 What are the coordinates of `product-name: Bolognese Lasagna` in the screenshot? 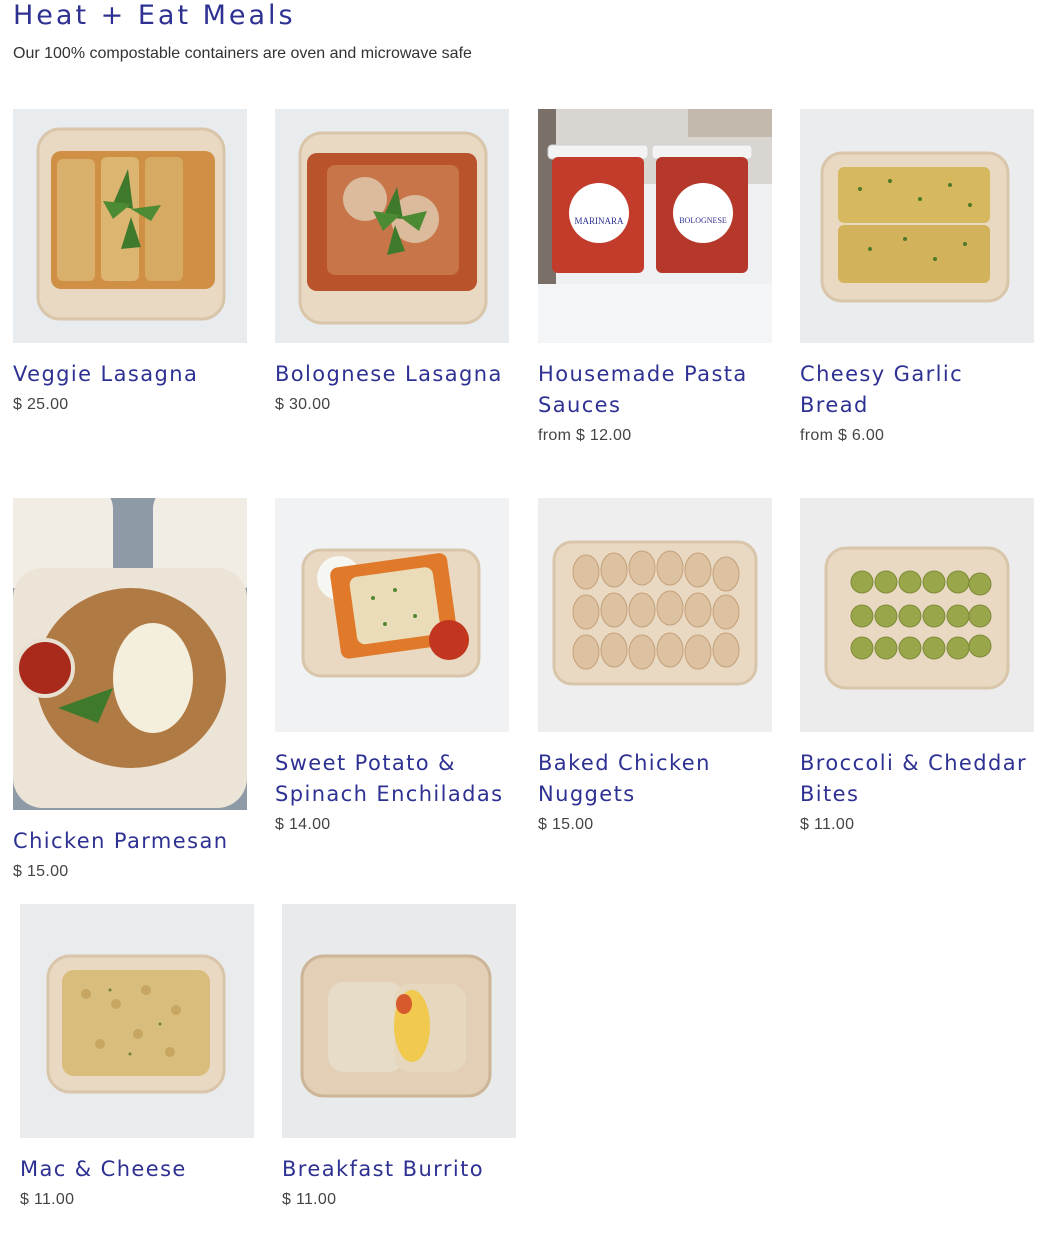 It's located at (392, 374).